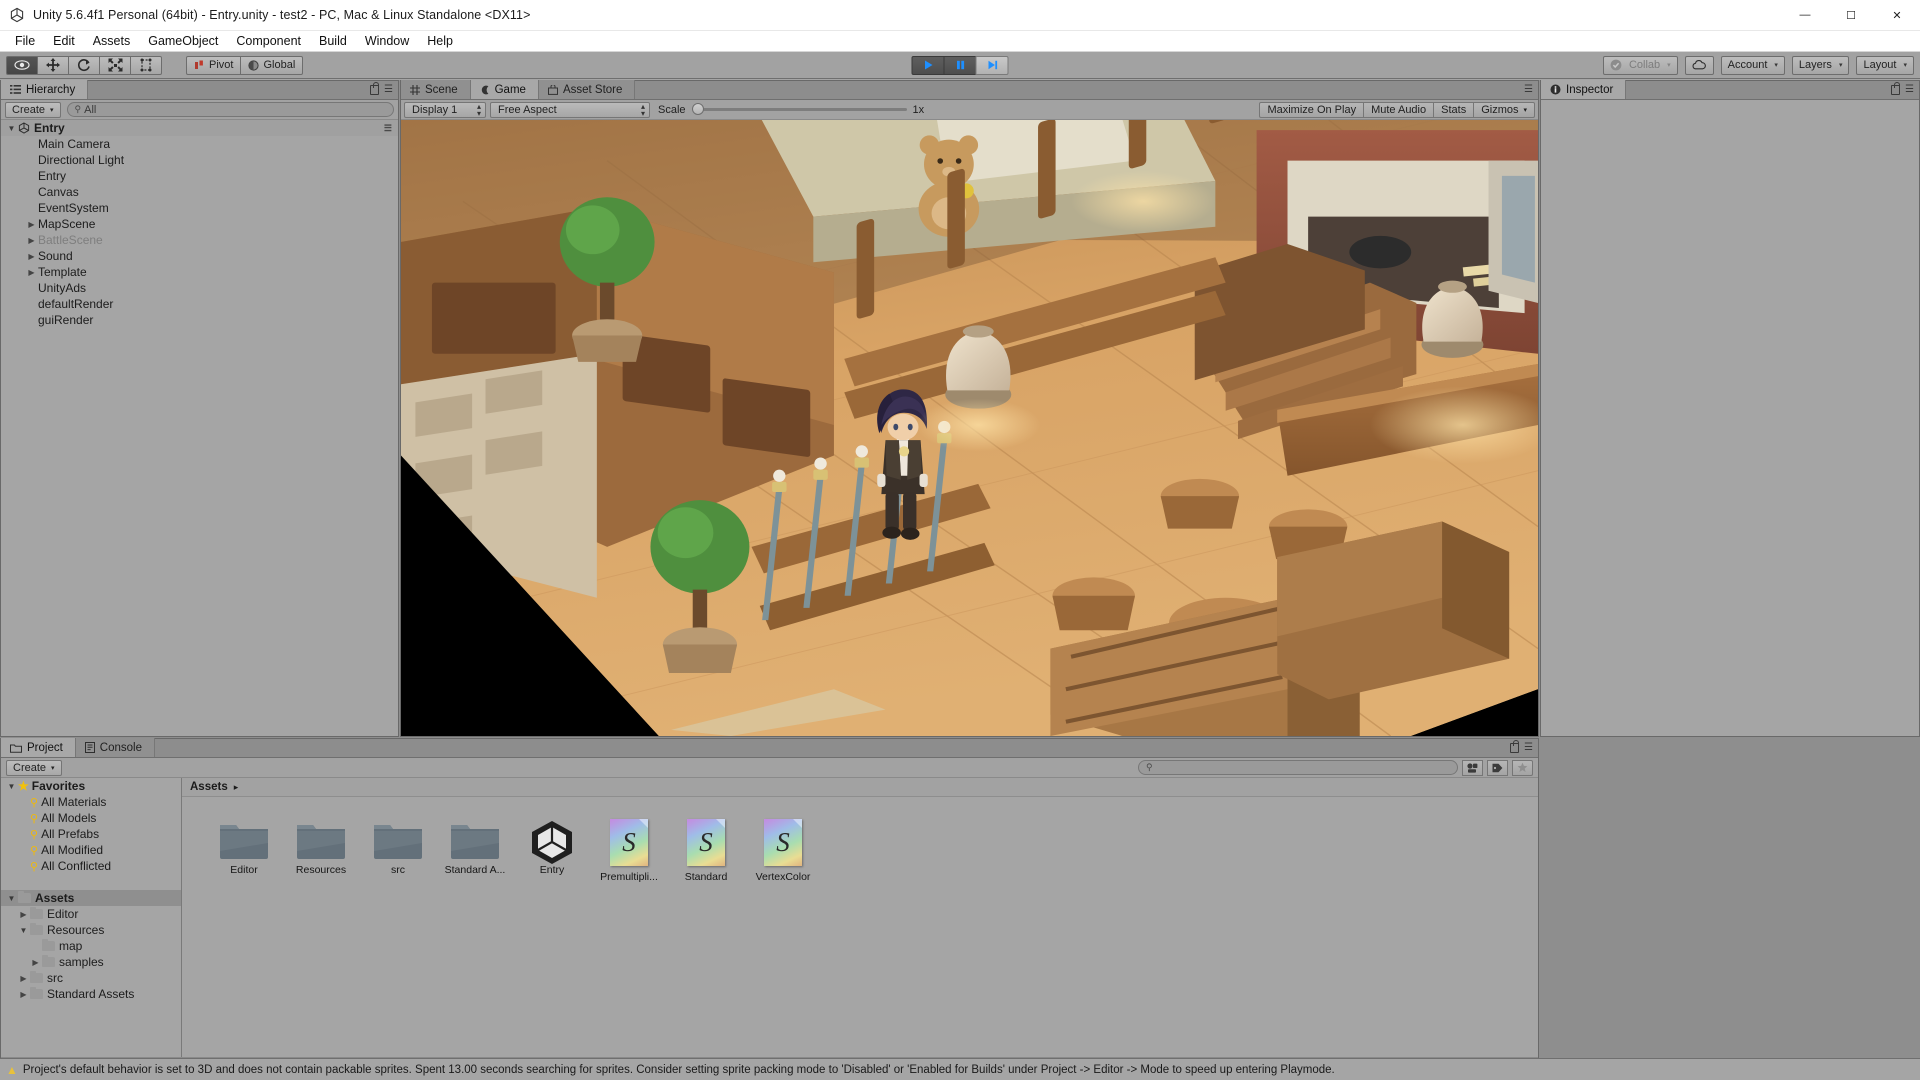 This screenshot has width=1920, height=1080. Describe the element at coordinates (928, 65) in the screenshot. I see `play-button` at that location.